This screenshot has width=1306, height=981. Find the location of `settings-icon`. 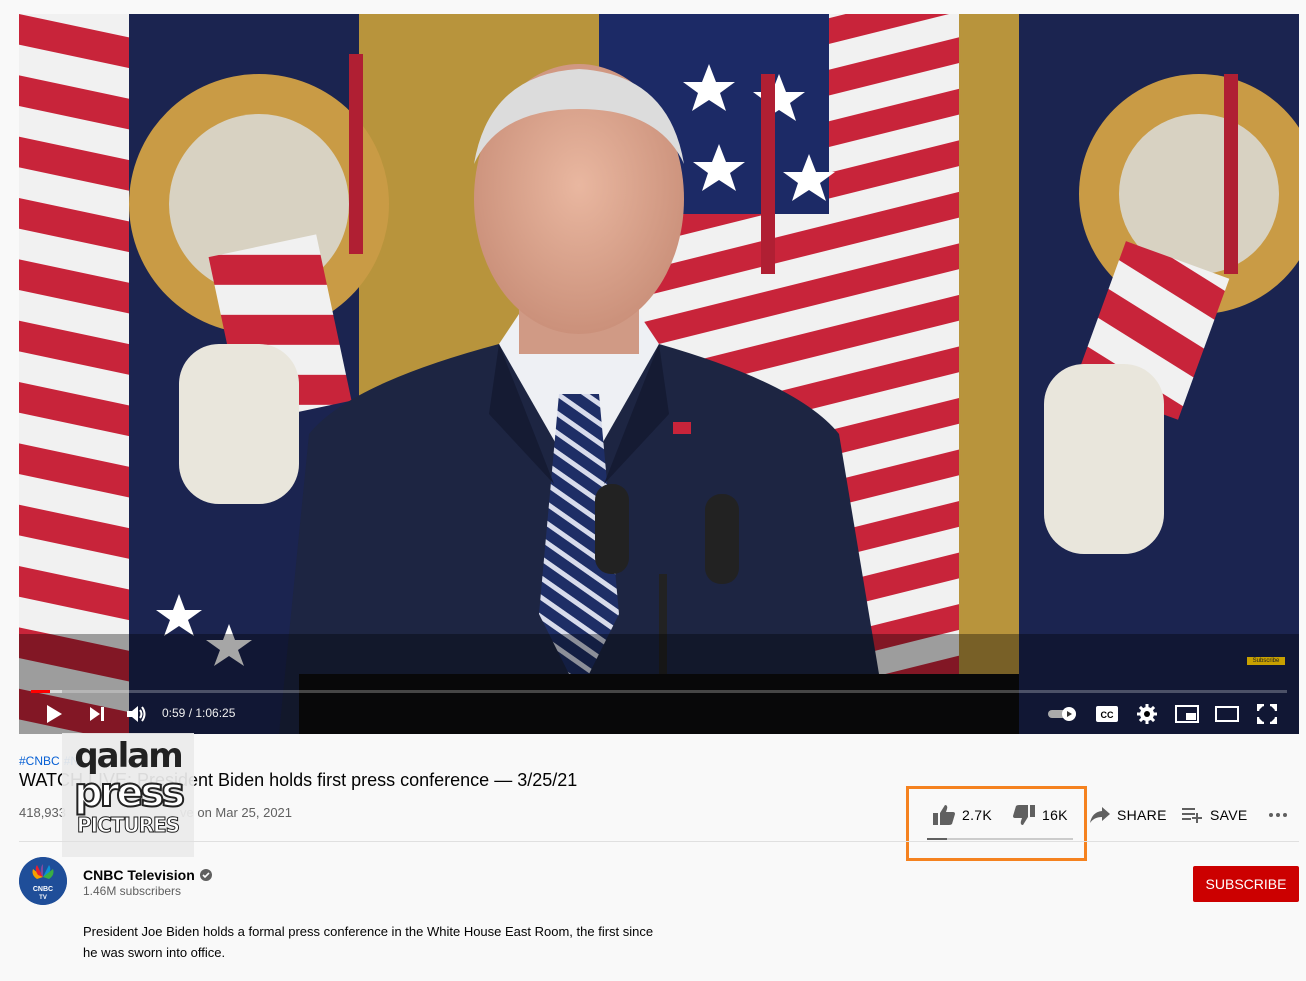

settings-icon is located at coordinates (1147, 714).